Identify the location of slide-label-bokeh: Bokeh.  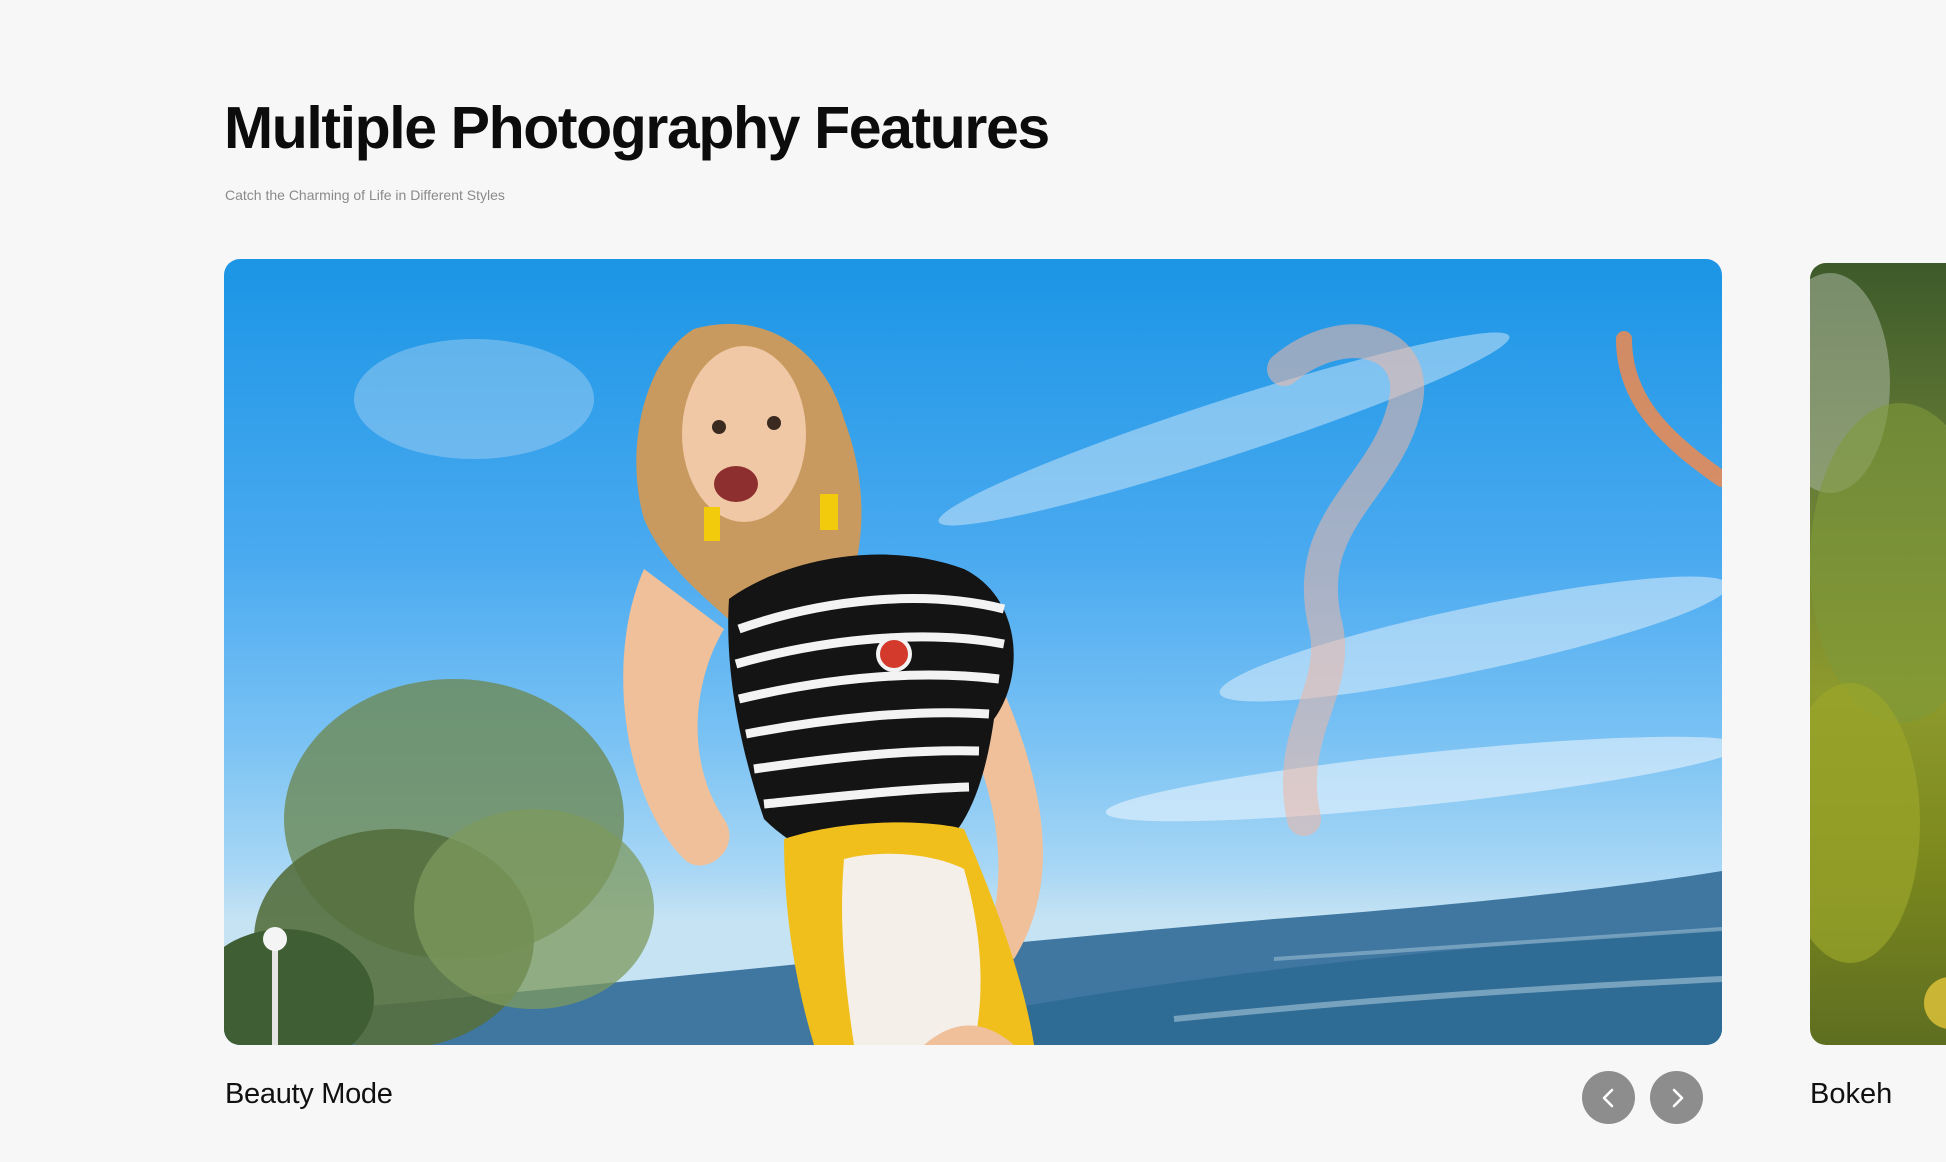
(1851, 1094).